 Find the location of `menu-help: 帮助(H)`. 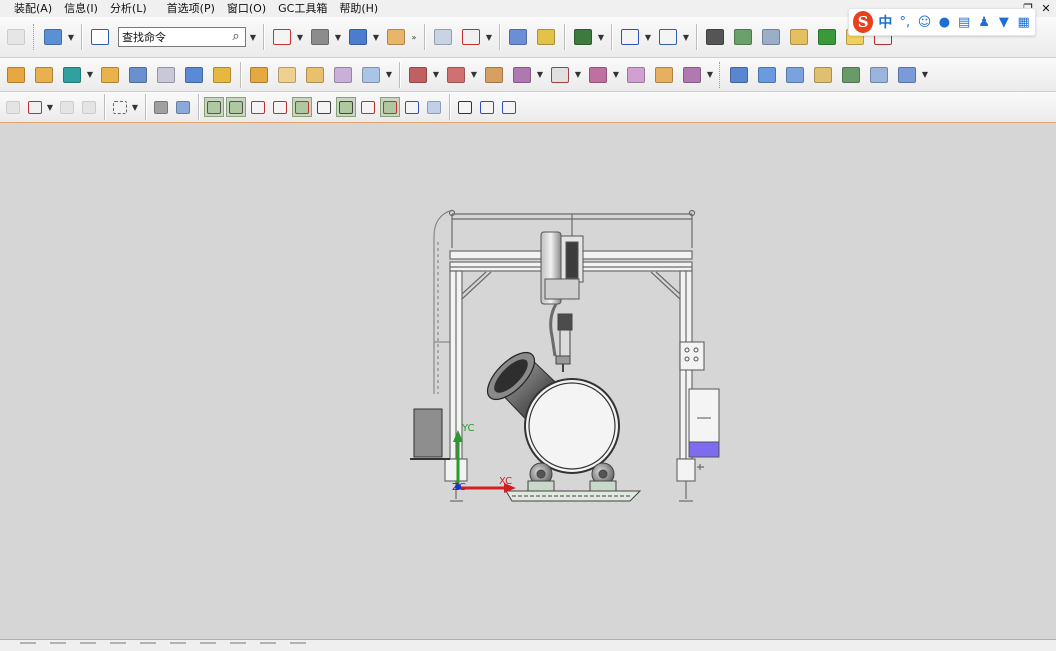

menu-help: 帮助(H) is located at coordinates (358, 8).